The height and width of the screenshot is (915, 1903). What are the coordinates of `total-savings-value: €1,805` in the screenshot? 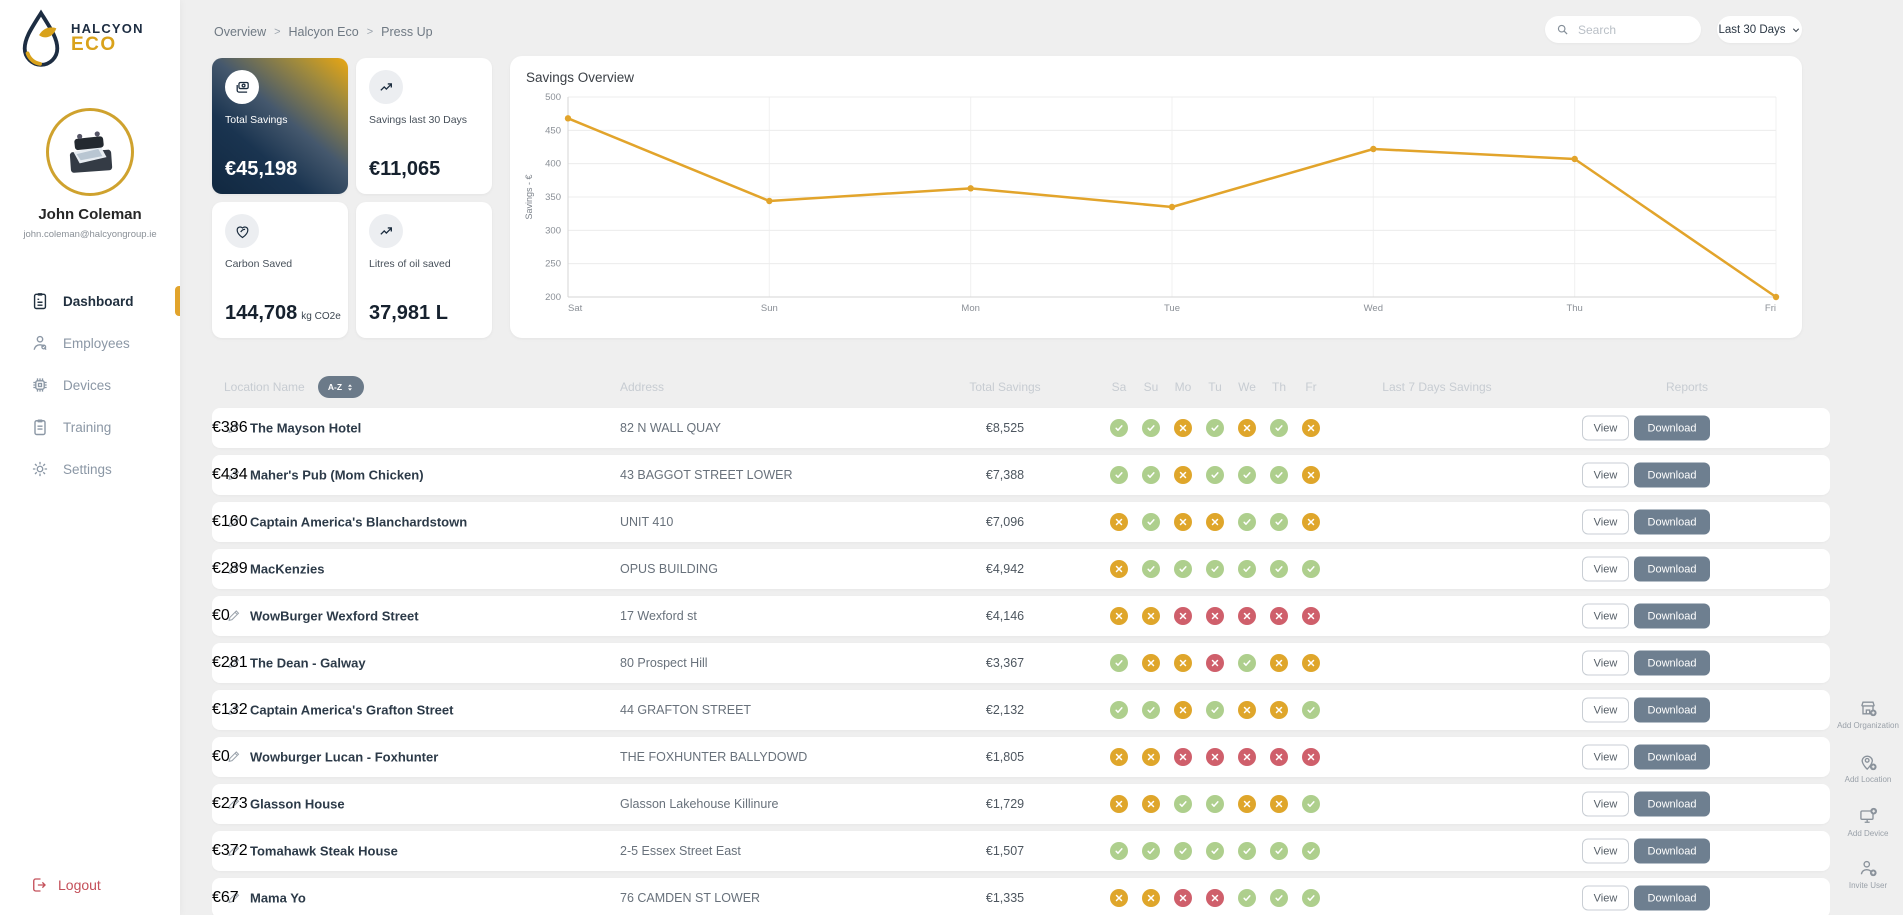 It's located at (1005, 757).